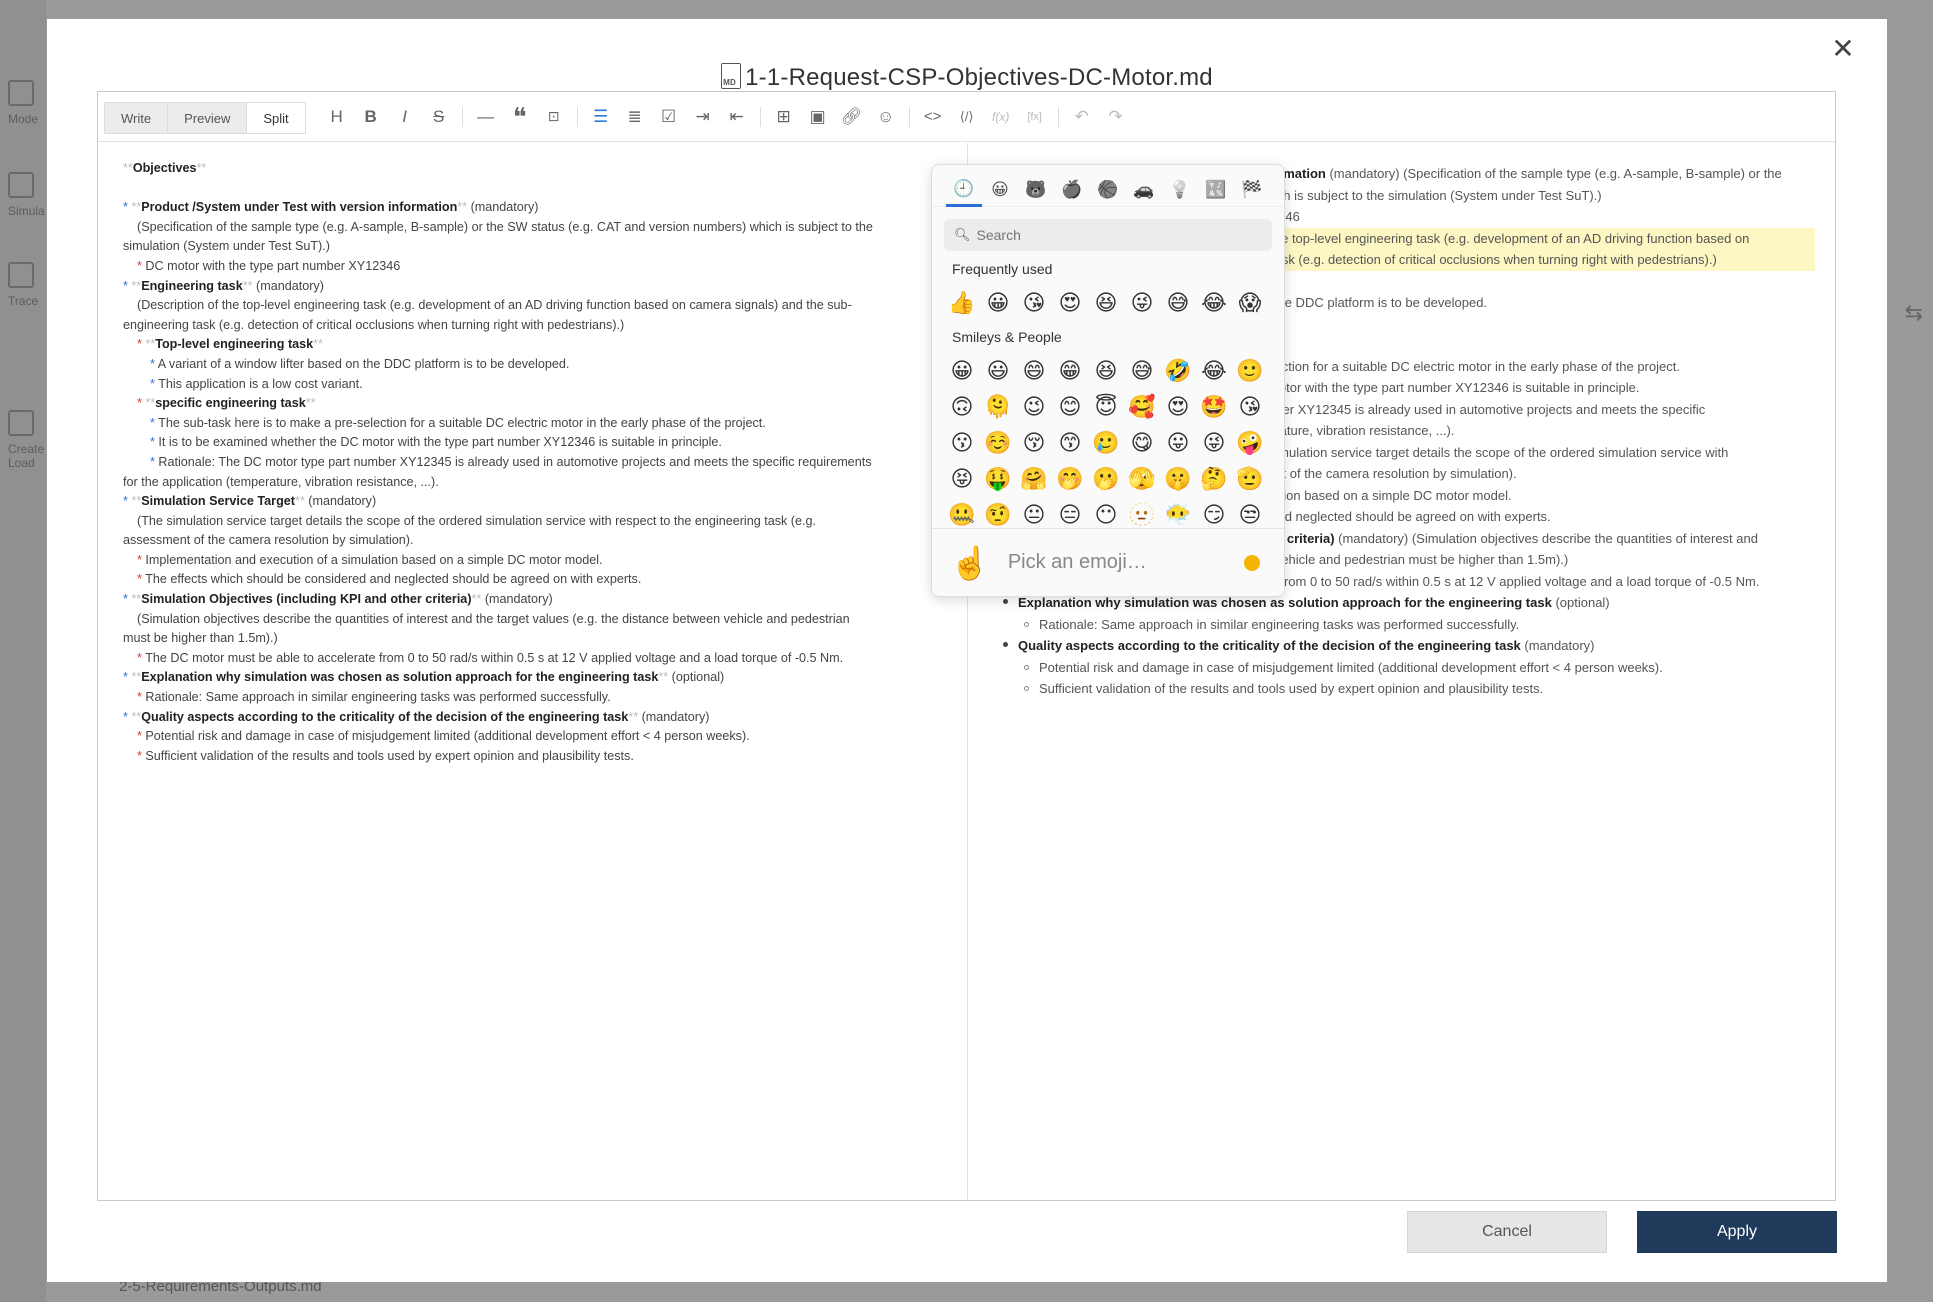 The width and height of the screenshot is (1933, 1302). I want to click on table-icon: ⊞, so click(784, 117).